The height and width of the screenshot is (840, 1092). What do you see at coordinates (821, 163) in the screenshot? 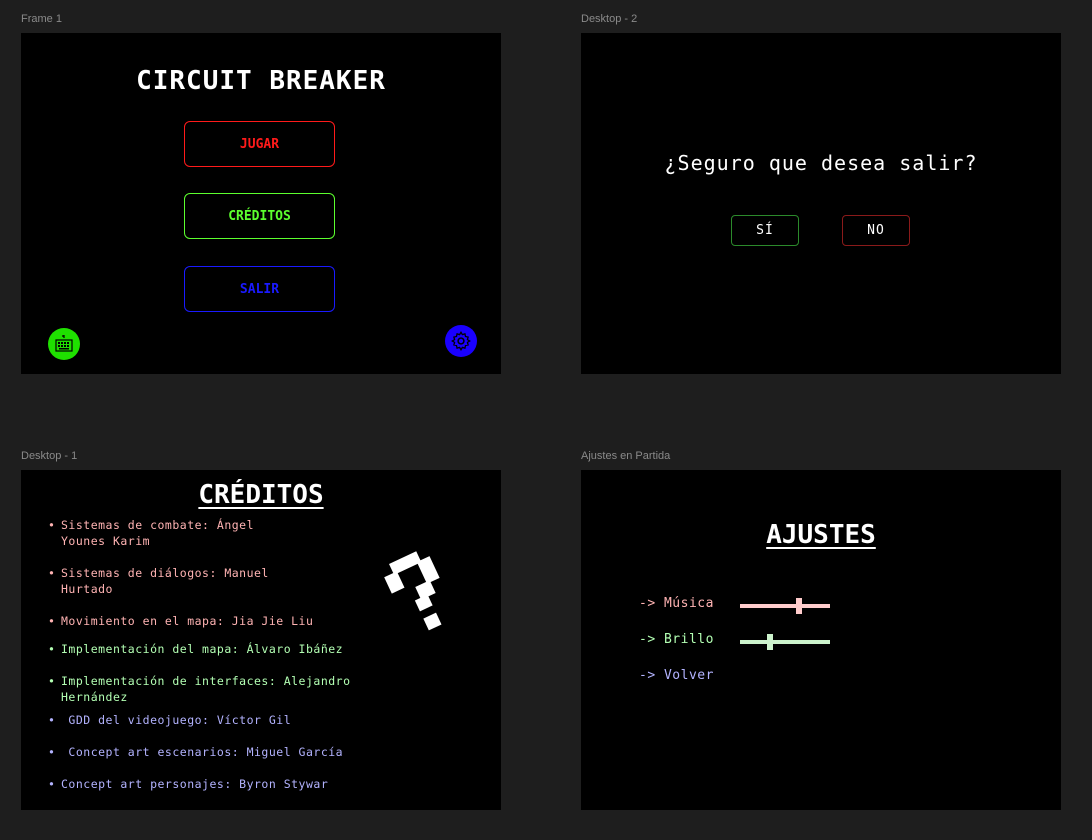
I see `exit-question: ¿Seguro que desea salir?` at bounding box center [821, 163].